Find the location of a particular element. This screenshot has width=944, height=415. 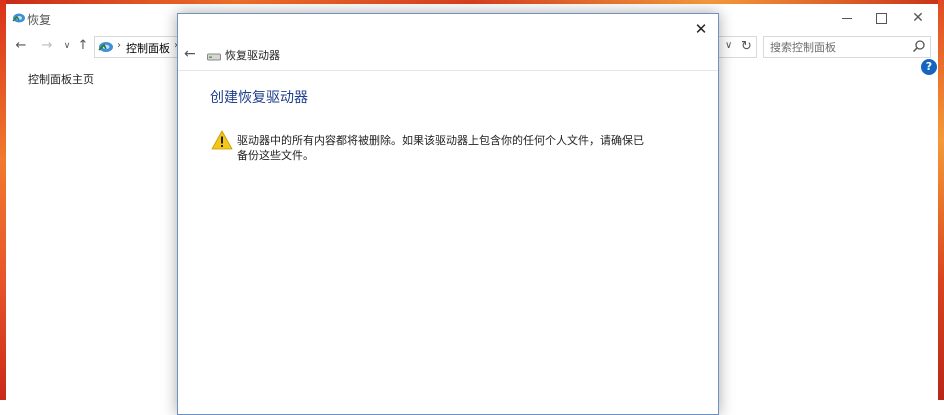

control-panel-icon is located at coordinates (105, 47).